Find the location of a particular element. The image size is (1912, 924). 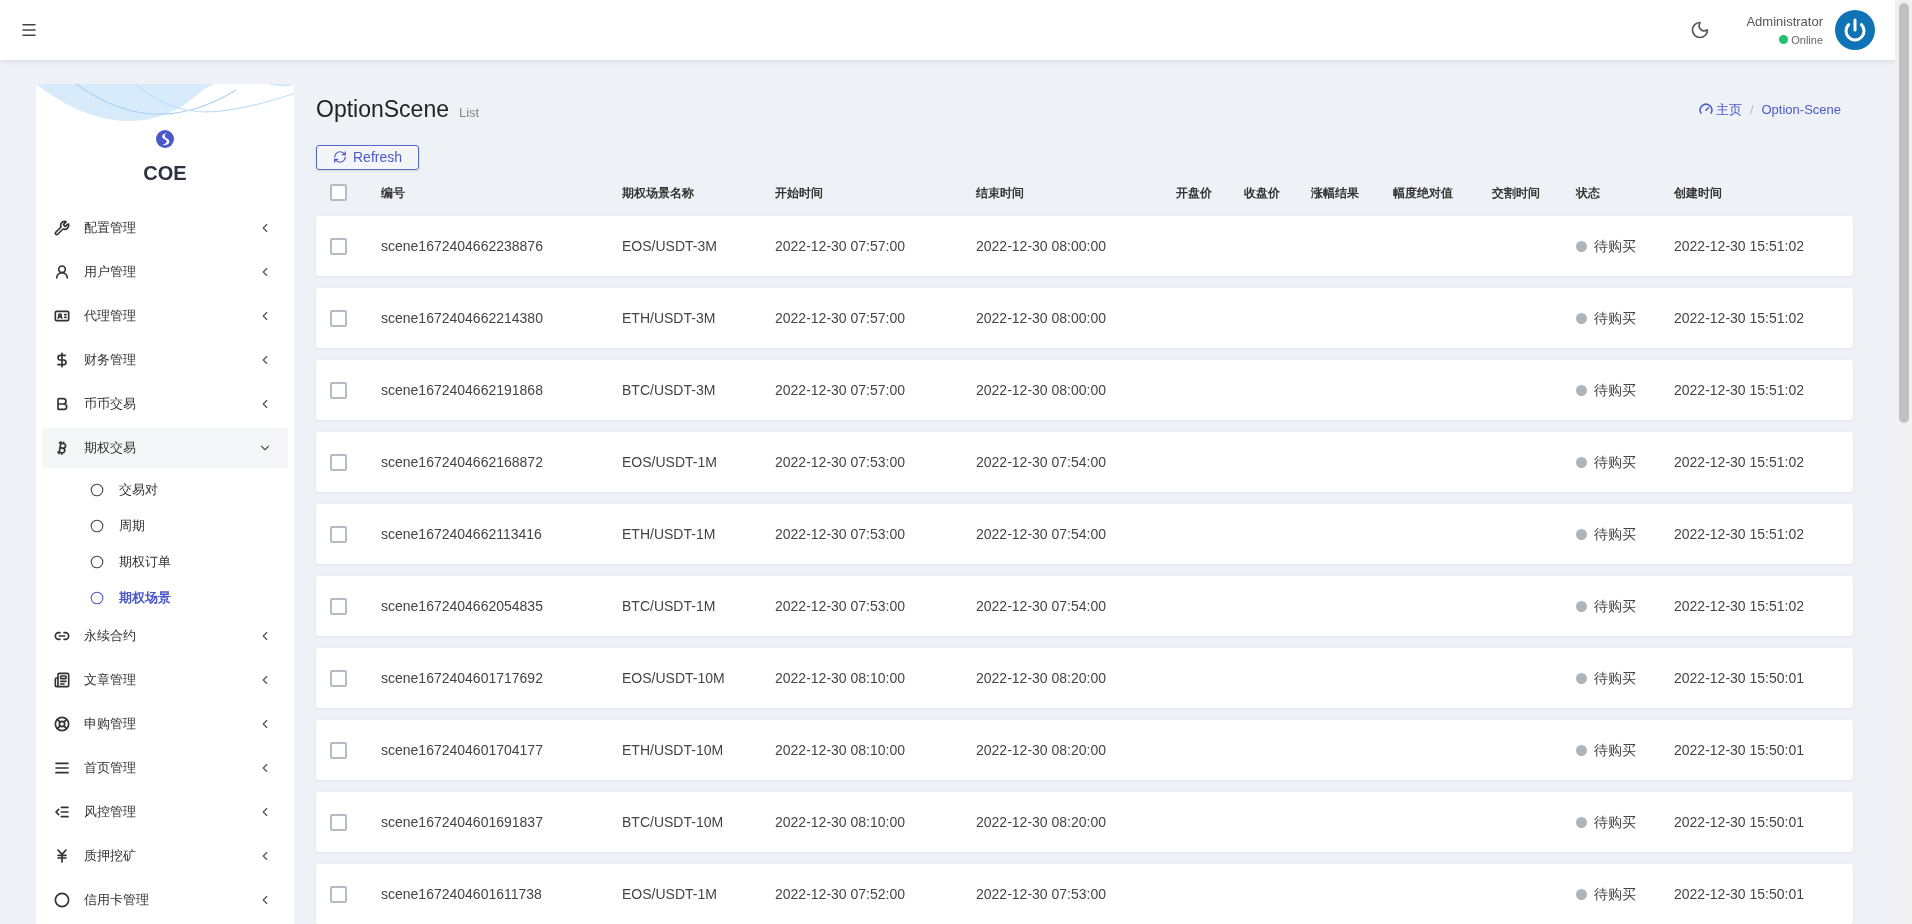

table-cell-text: scene1672404662168872 is located at coordinates (462, 462).